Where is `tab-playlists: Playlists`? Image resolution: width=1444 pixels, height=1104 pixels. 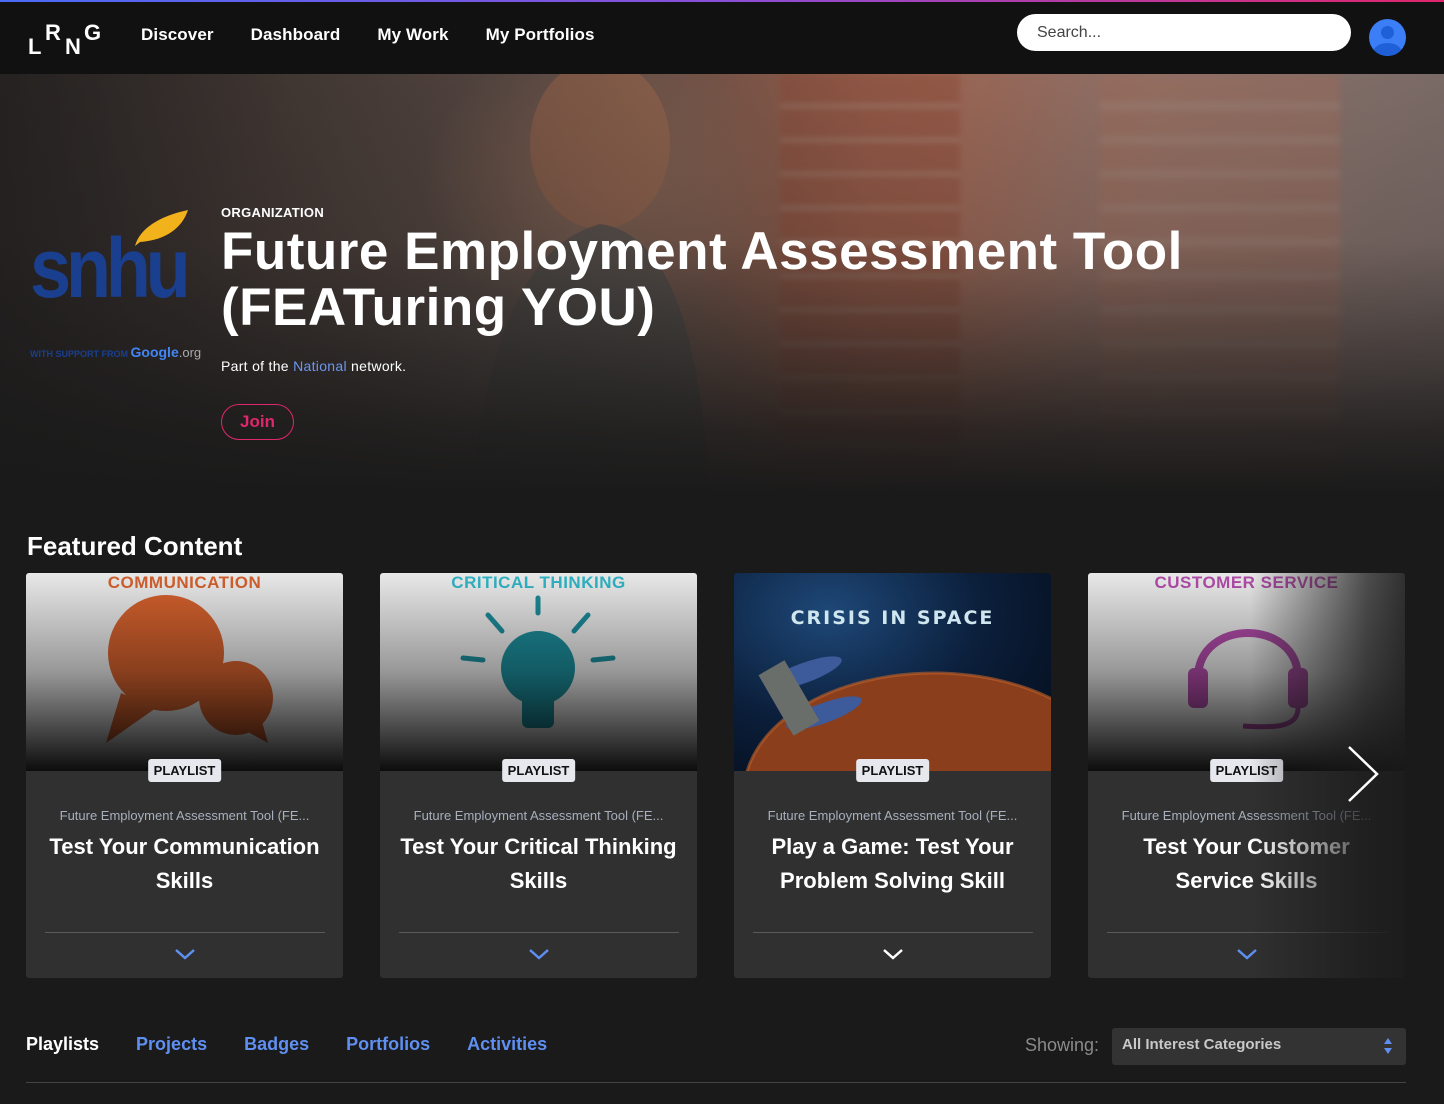
tab-playlists: Playlists is located at coordinates (62, 1044).